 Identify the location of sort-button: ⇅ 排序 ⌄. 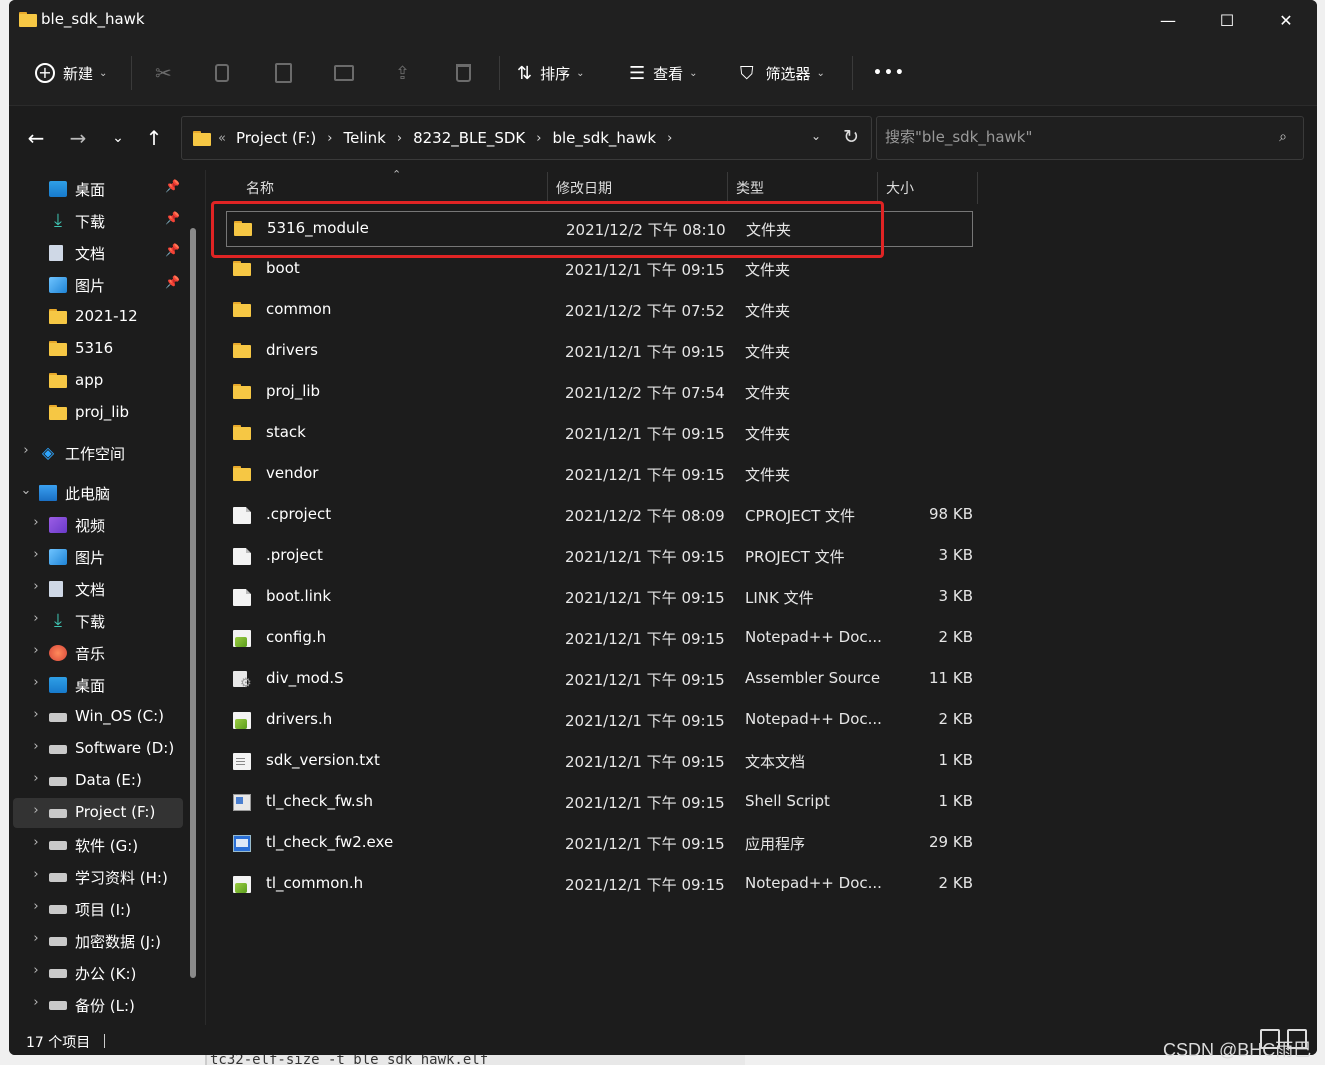
(551, 73).